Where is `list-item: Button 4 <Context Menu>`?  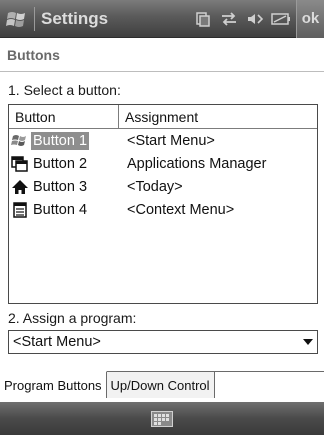
list-item: Button 4 <Context Menu> is located at coordinates (163, 209).